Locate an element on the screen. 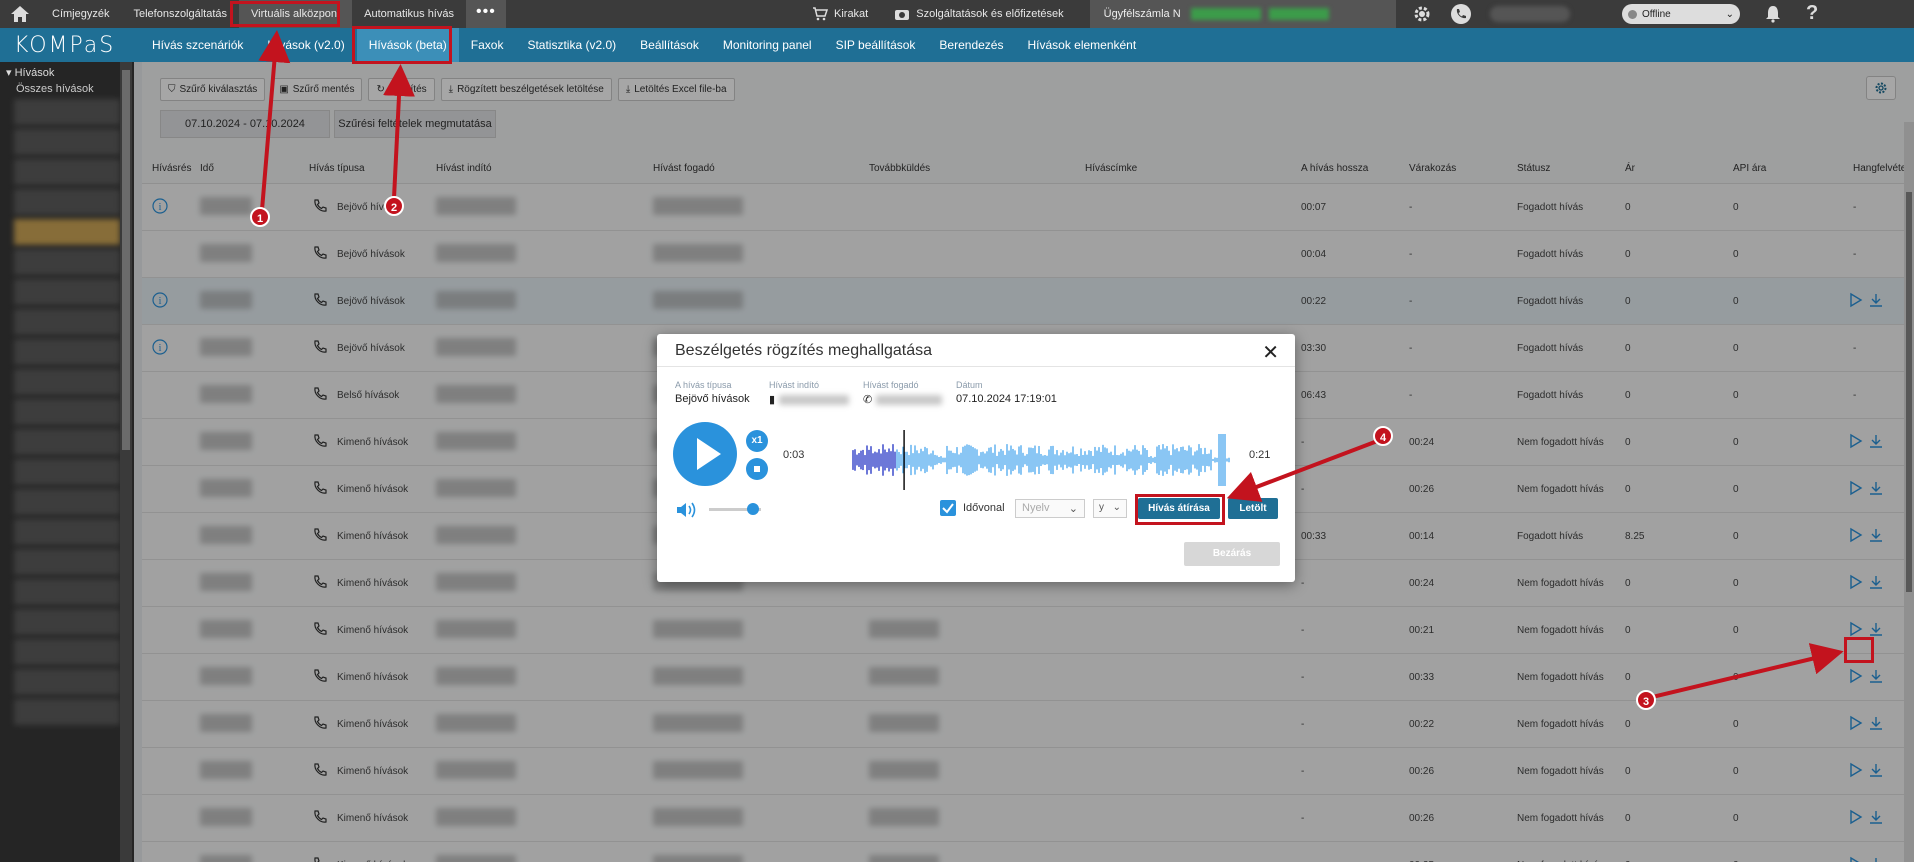 Image resolution: width=1914 pixels, height=862 pixels. play-button is located at coordinates (705, 454).